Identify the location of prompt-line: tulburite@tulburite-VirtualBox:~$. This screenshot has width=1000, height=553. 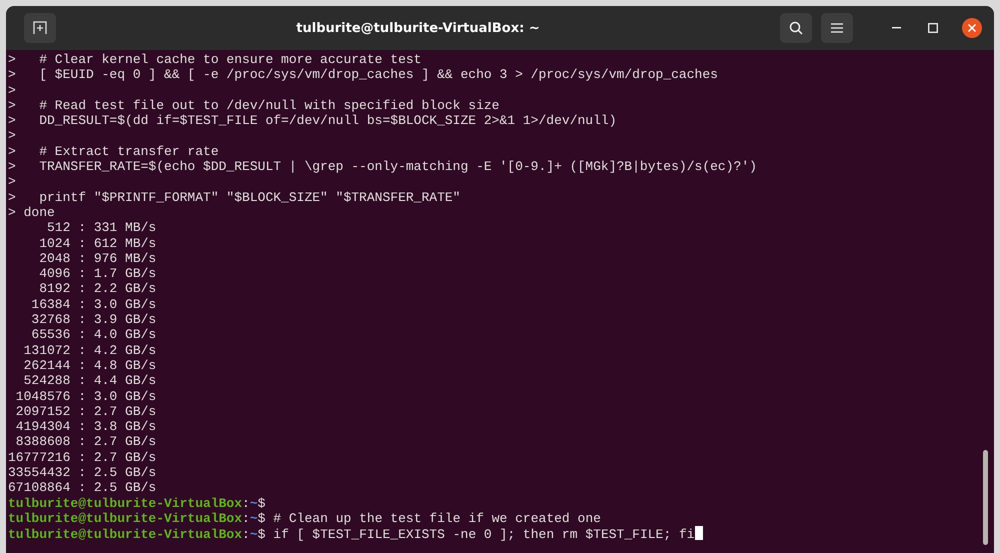
(137, 503).